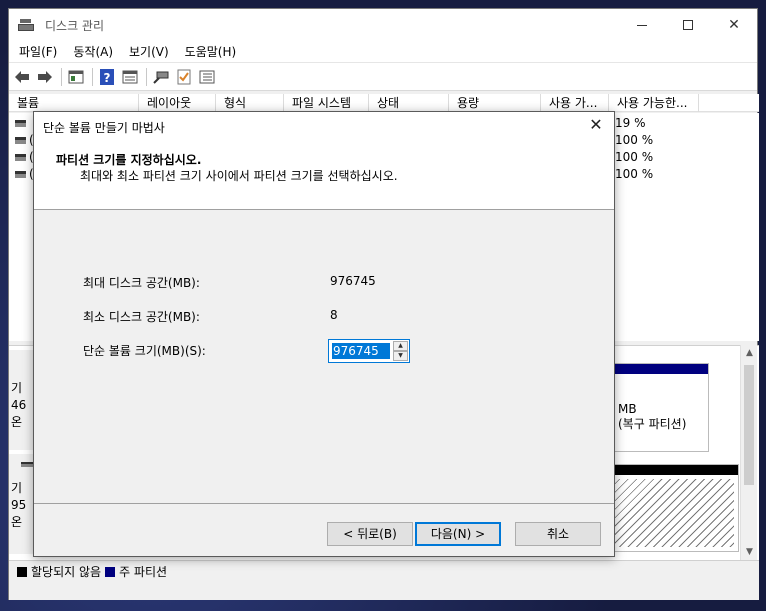 This screenshot has width=766, height=611. I want to click on column-capacity: 용량, so click(495, 103).